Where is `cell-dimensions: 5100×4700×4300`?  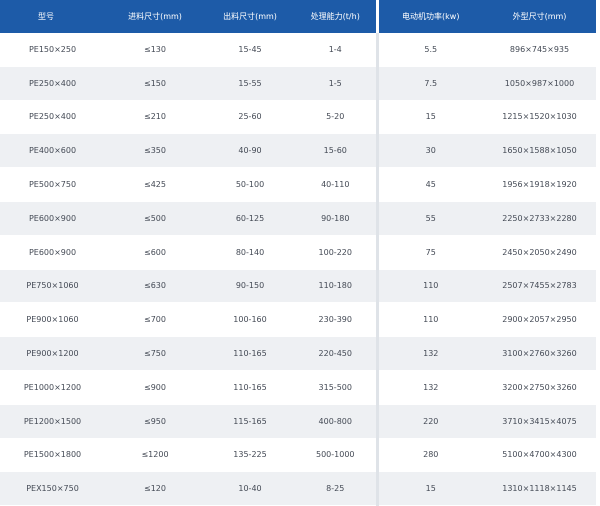
cell-dimensions: 5100×4700×4300 is located at coordinates (539, 455).